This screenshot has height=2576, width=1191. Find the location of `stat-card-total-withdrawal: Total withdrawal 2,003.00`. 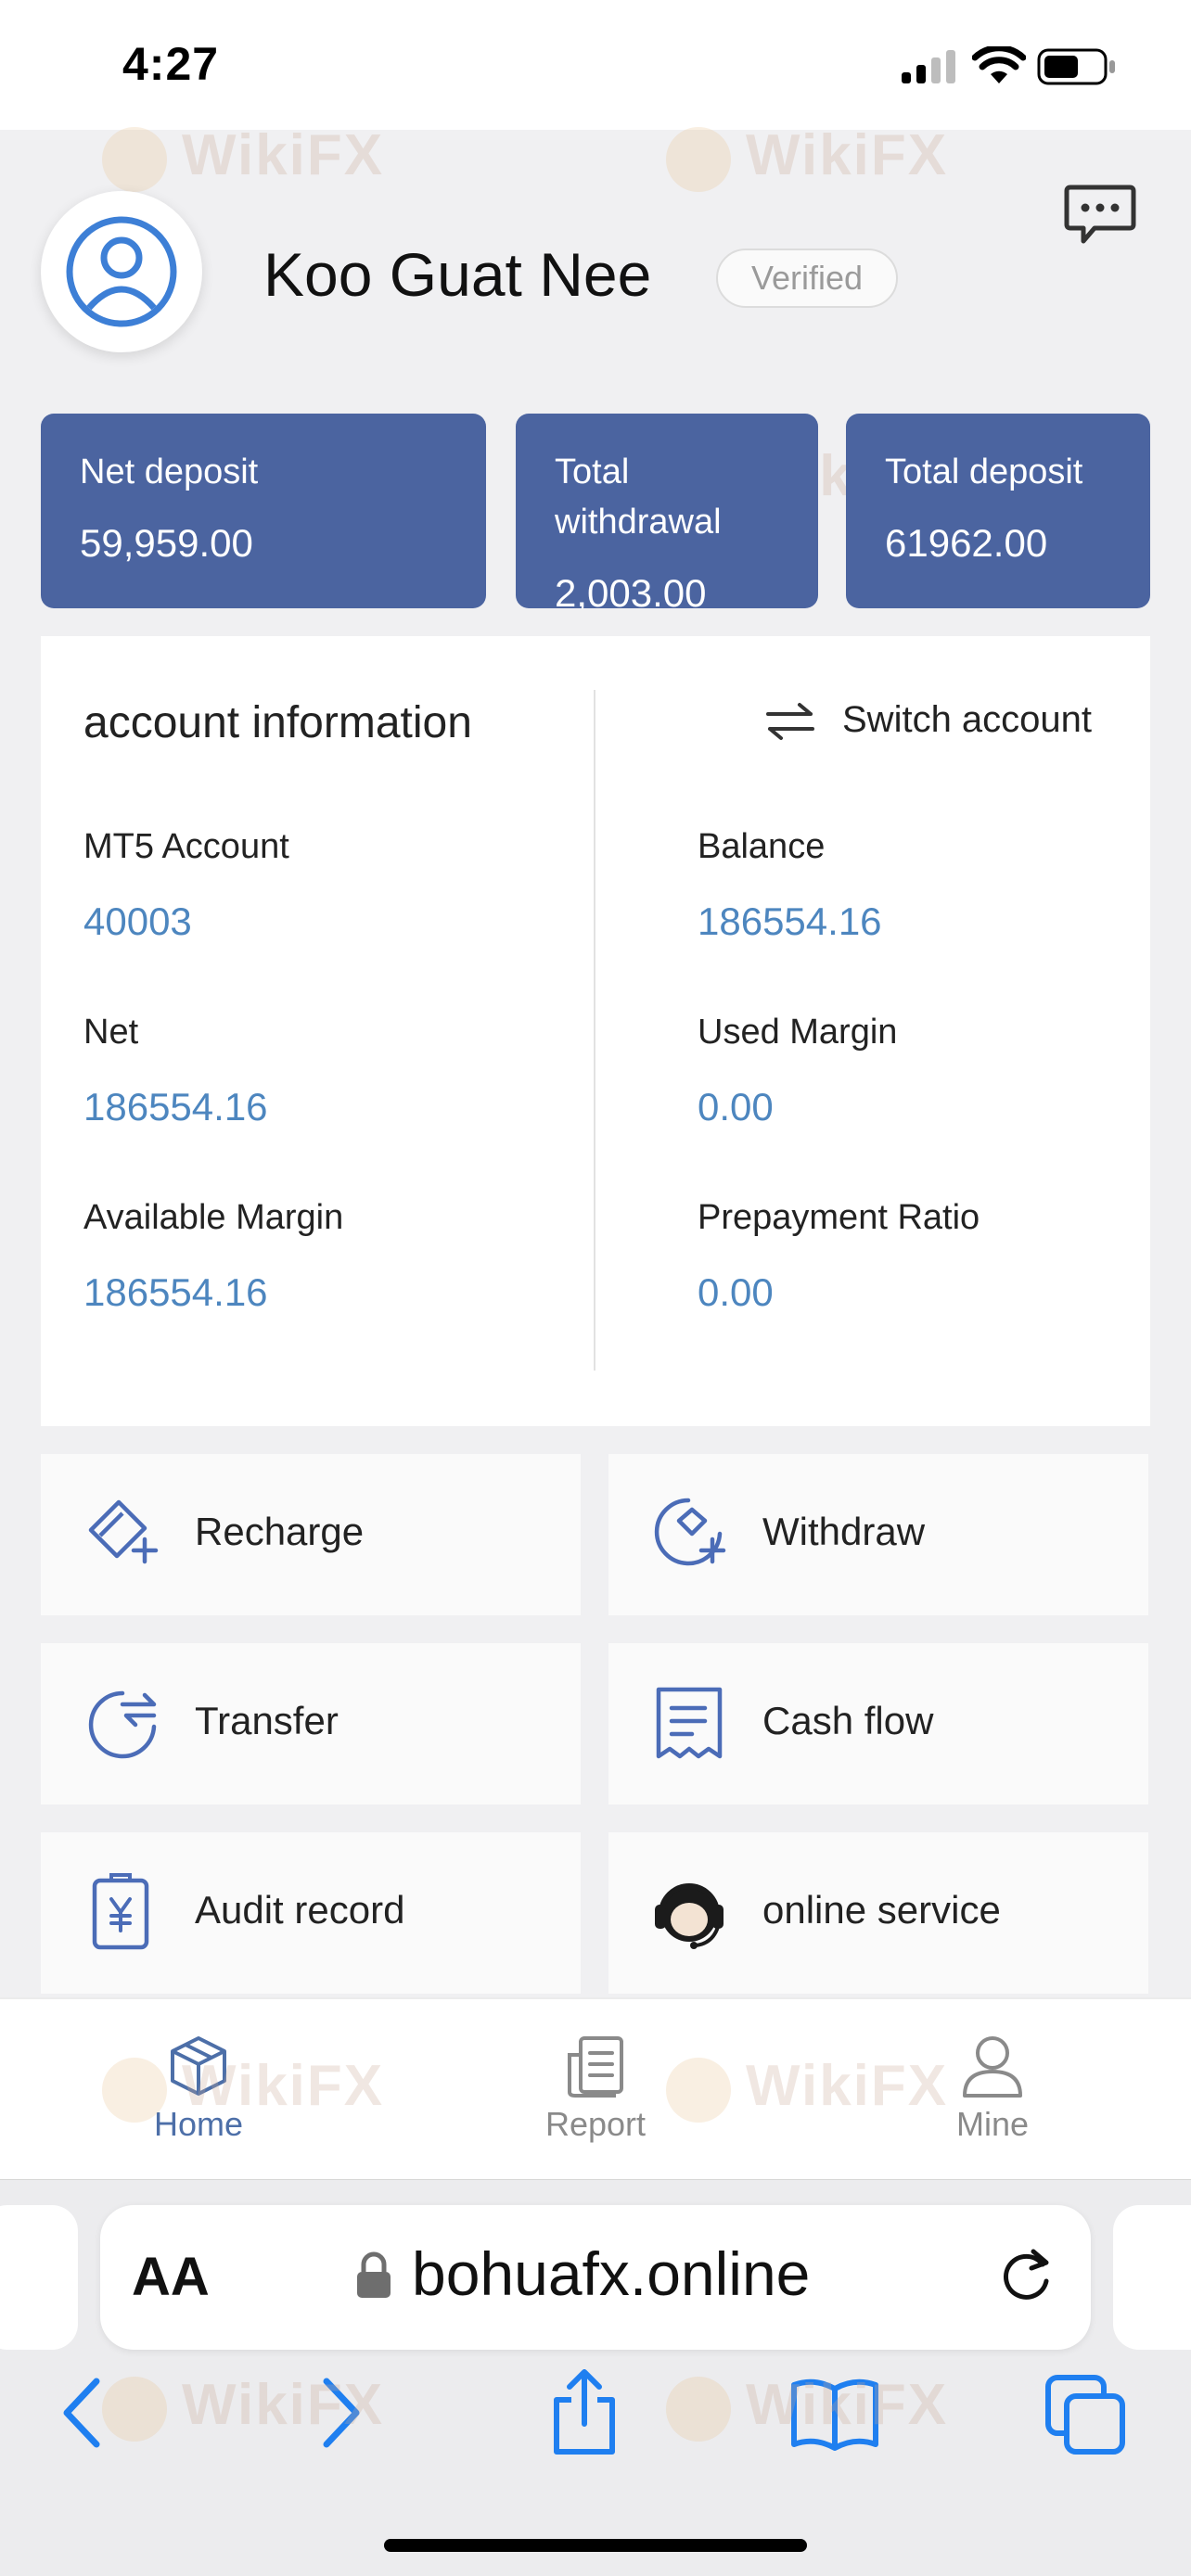

stat-card-total-withdrawal: Total withdrawal 2,003.00 is located at coordinates (667, 511).